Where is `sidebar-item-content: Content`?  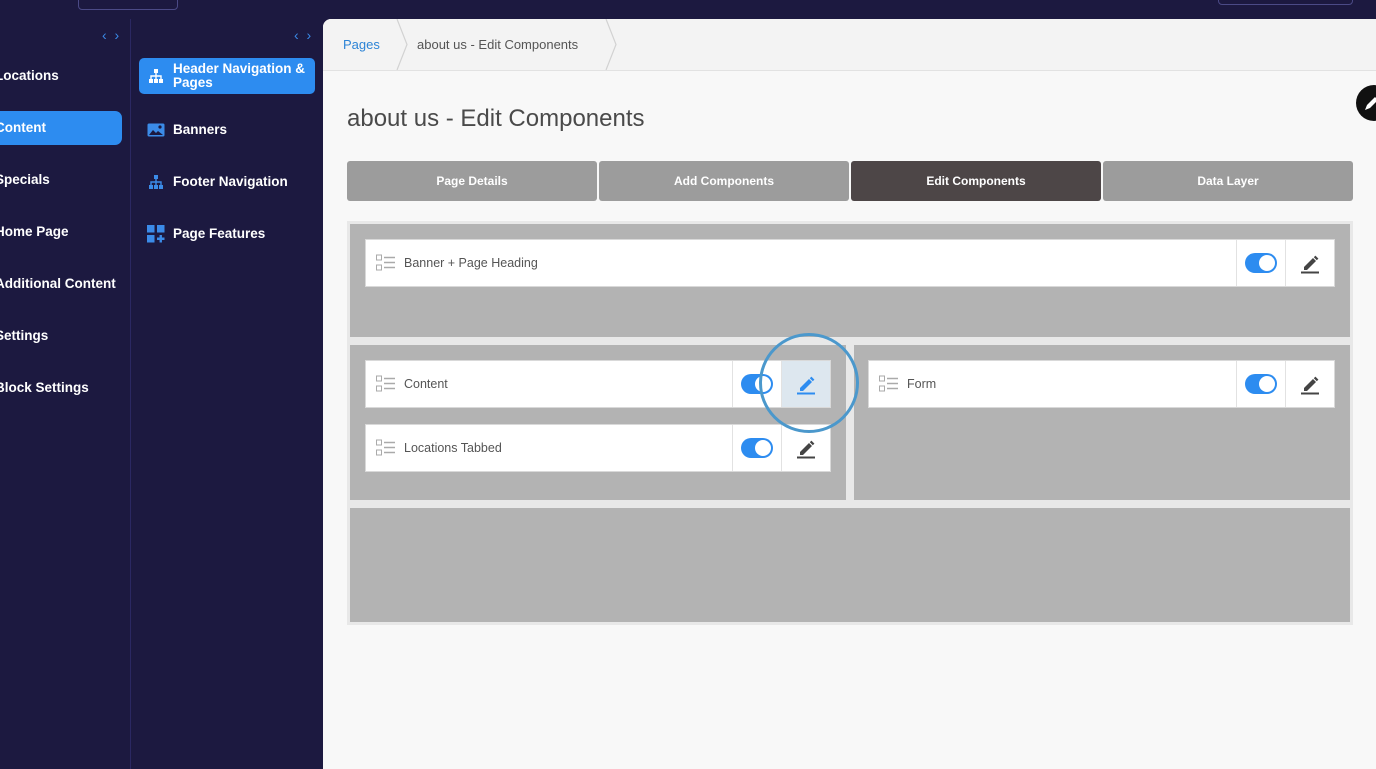
sidebar-item-content: Content is located at coordinates (61, 128).